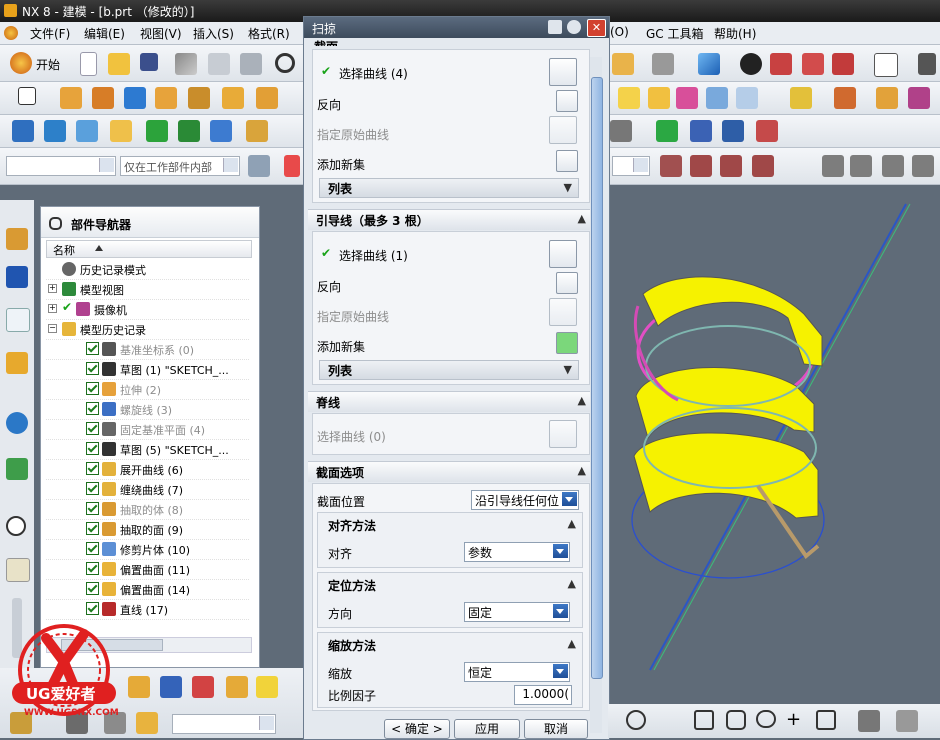 This screenshot has height=740, width=940. Describe the element at coordinates (373, 73) in the screenshot. I see `section-select-curve: 选择曲线 (4)` at that location.